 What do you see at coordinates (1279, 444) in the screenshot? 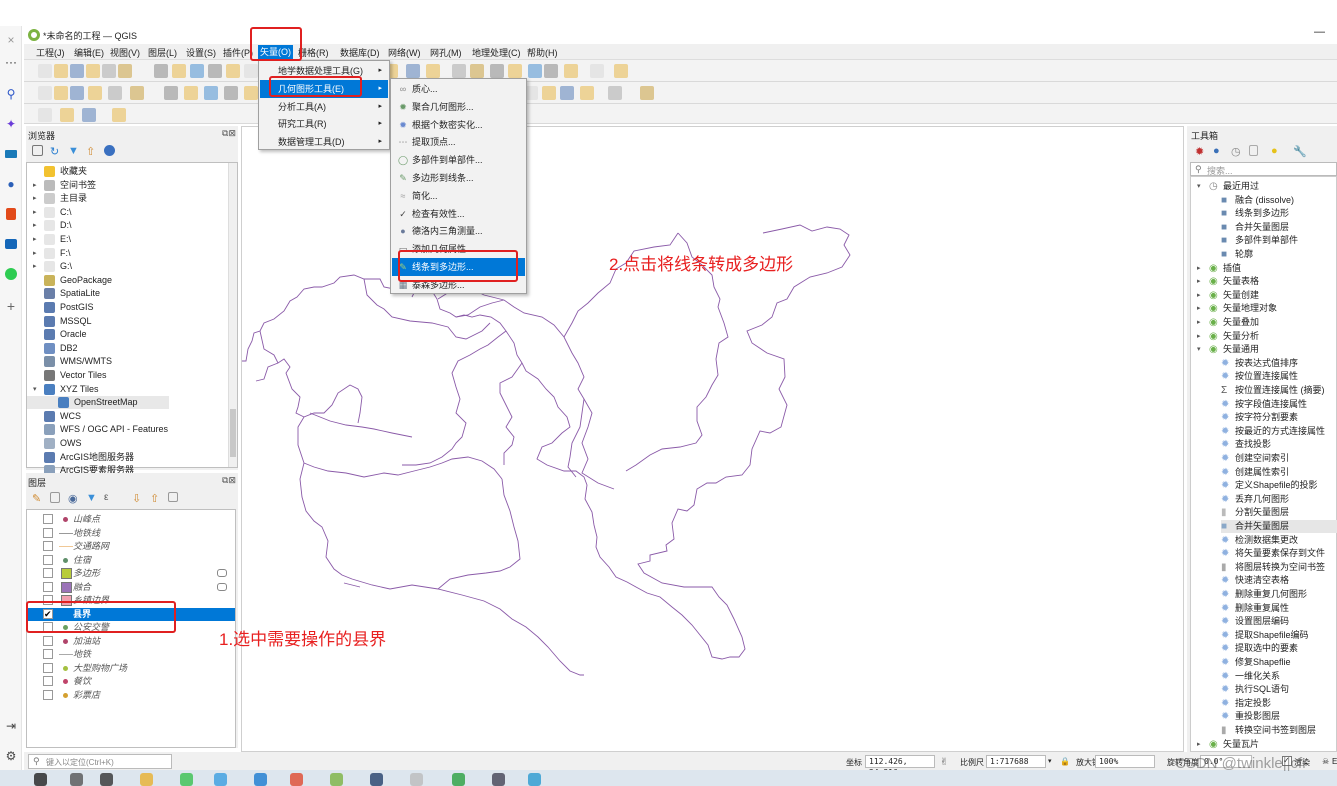
I see `toolbox-algorithm: ✹ 查找投影` at bounding box center [1279, 444].